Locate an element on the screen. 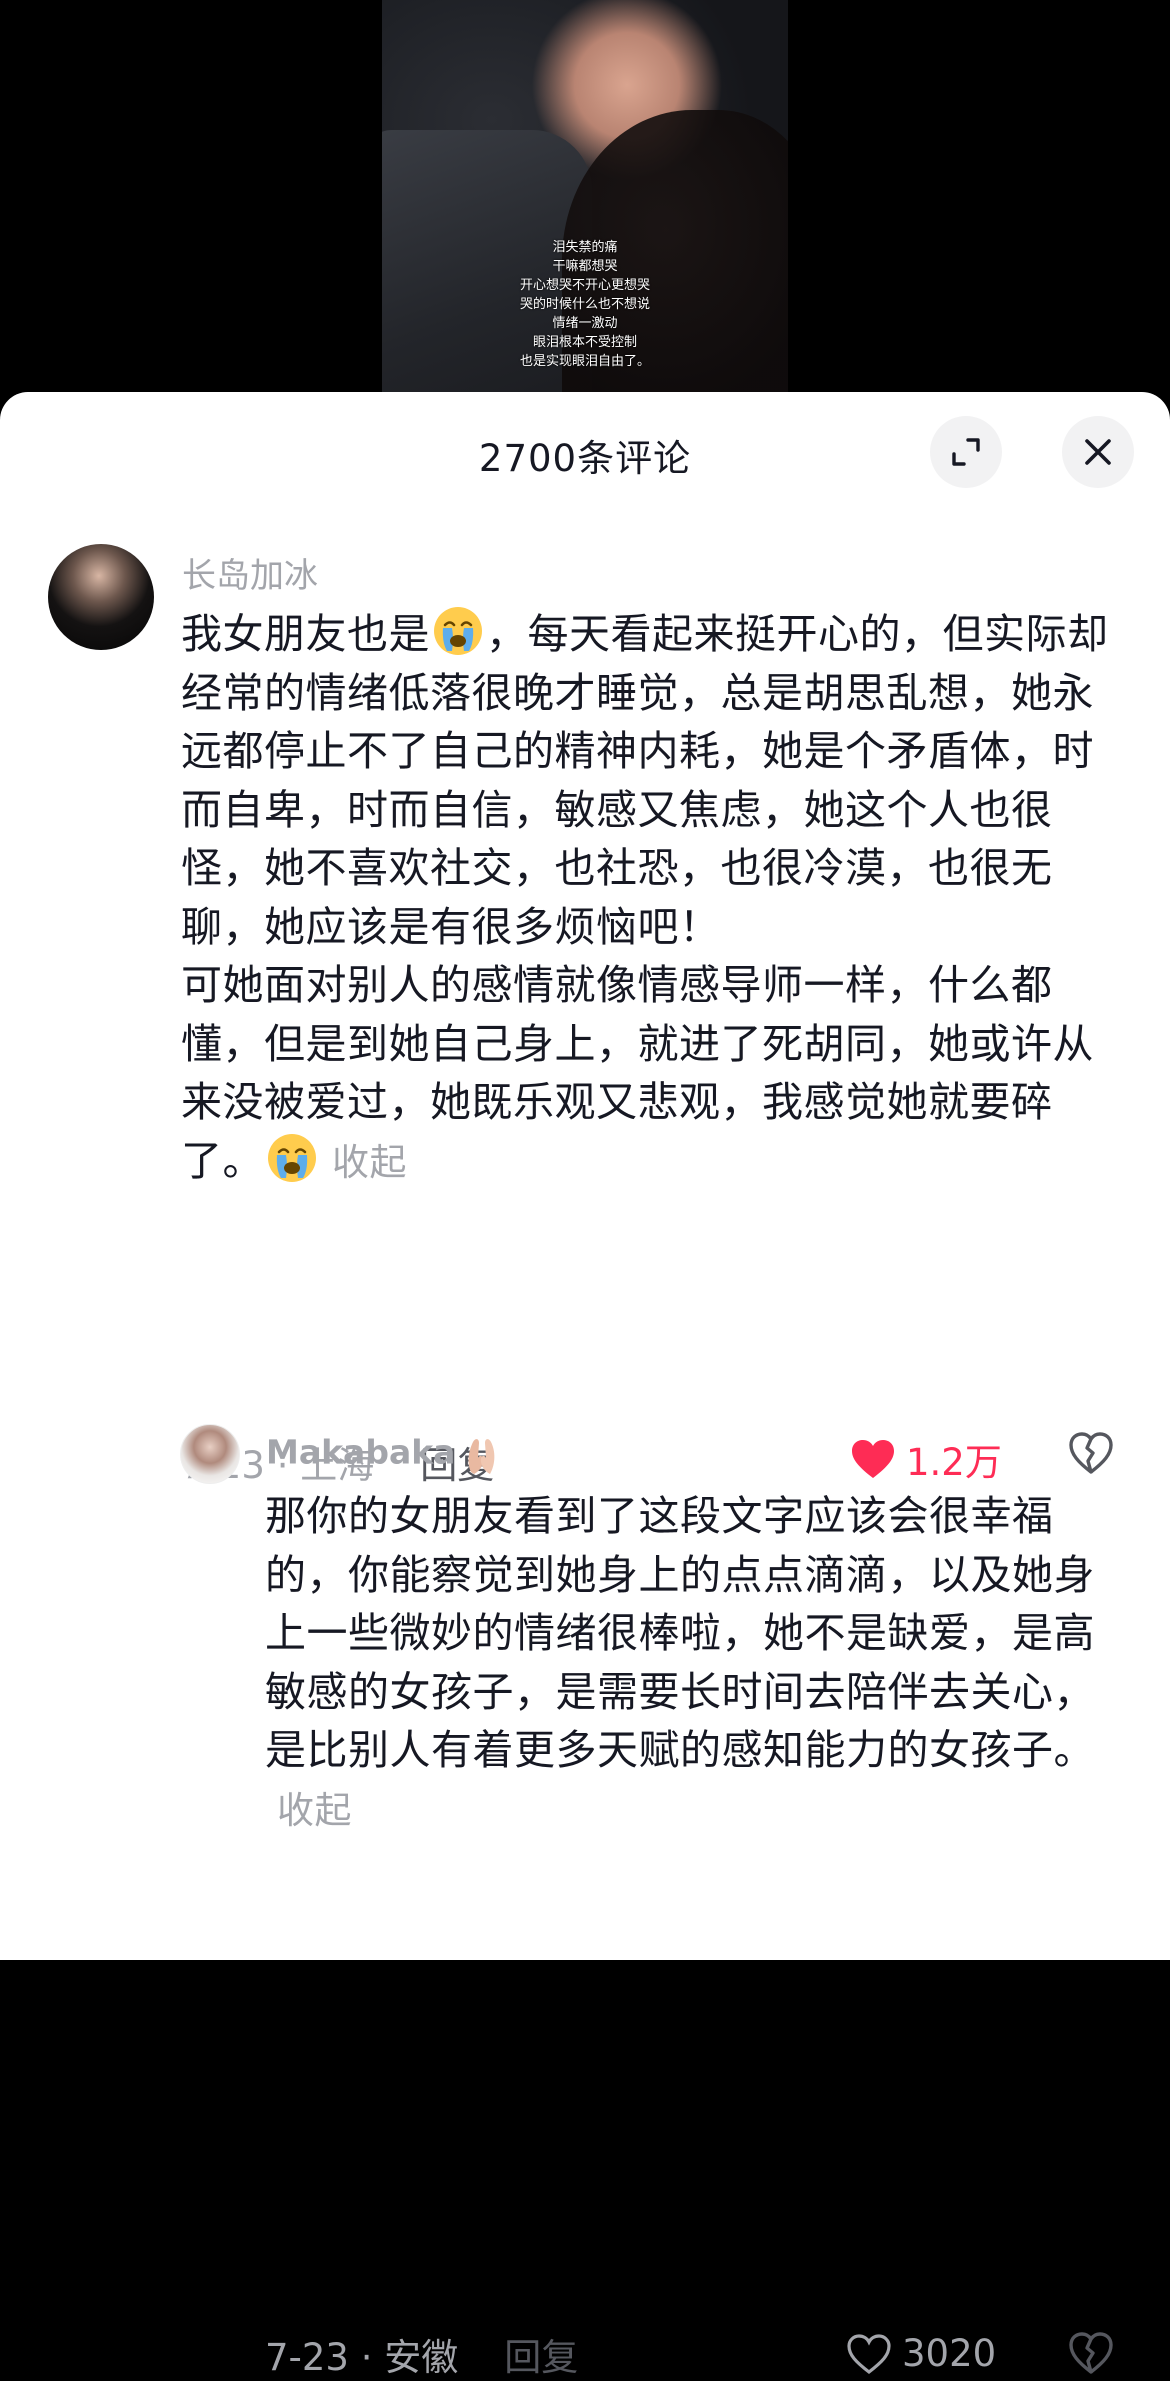  heart-icon is located at coordinates (873, 1459).